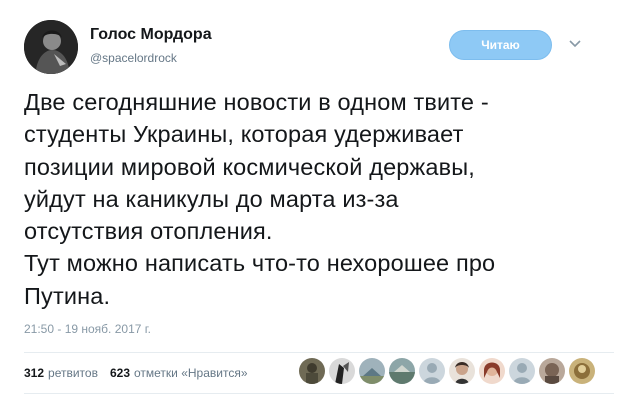 The width and height of the screenshot is (621, 412). I want to click on tweet-text-line: Две сегодняшние новости в одном твите -, so click(256, 102).